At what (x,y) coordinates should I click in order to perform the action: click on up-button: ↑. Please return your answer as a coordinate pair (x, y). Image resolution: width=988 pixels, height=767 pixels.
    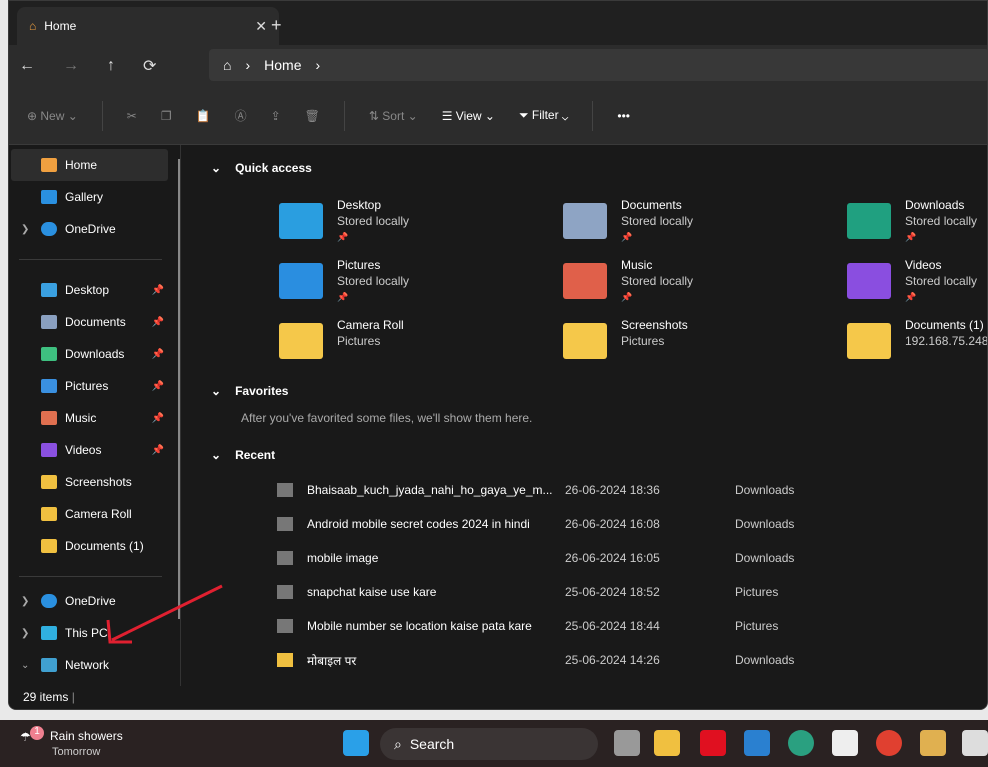
    Looking at the image, I should click on (111, 66).